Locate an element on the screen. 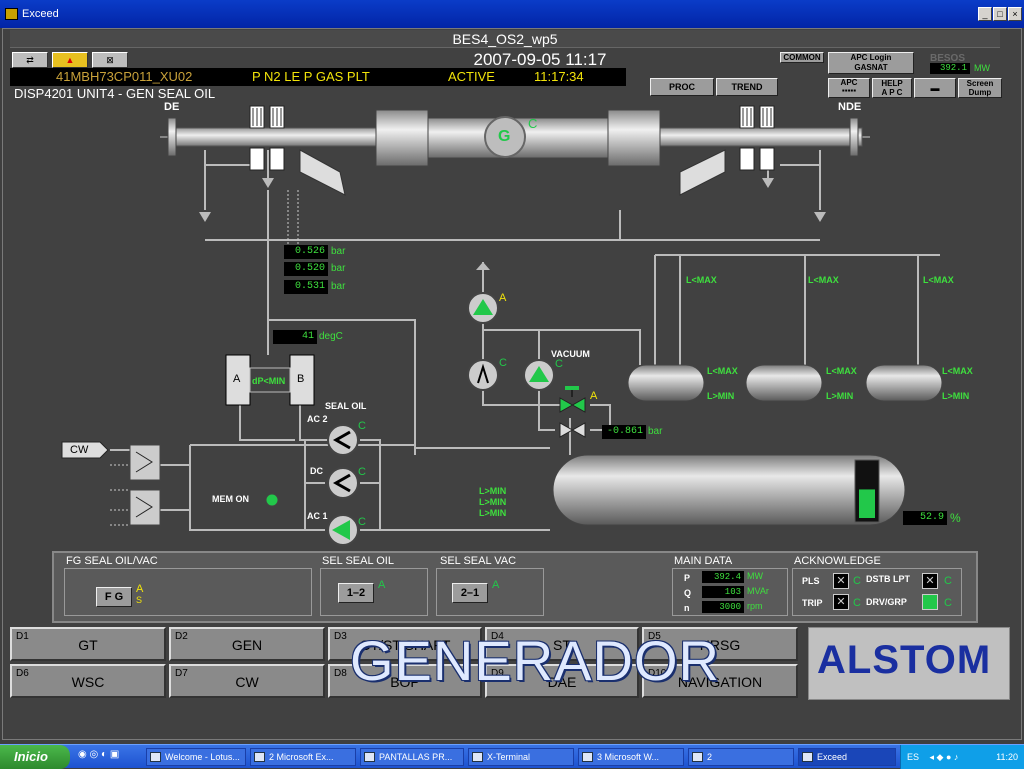  task-group: 2 is located at coordinates (741, 757).